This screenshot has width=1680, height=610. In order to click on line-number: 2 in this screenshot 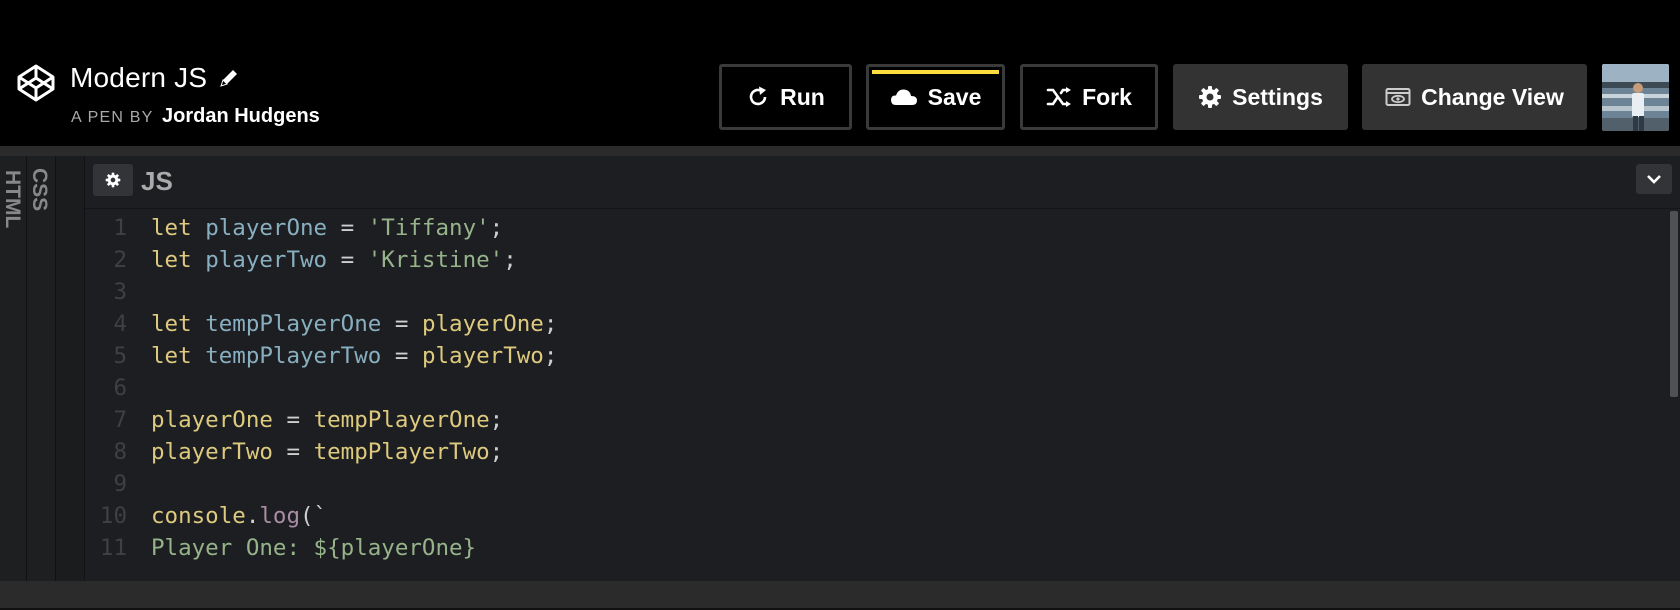, I will do `click(120, 260)`.